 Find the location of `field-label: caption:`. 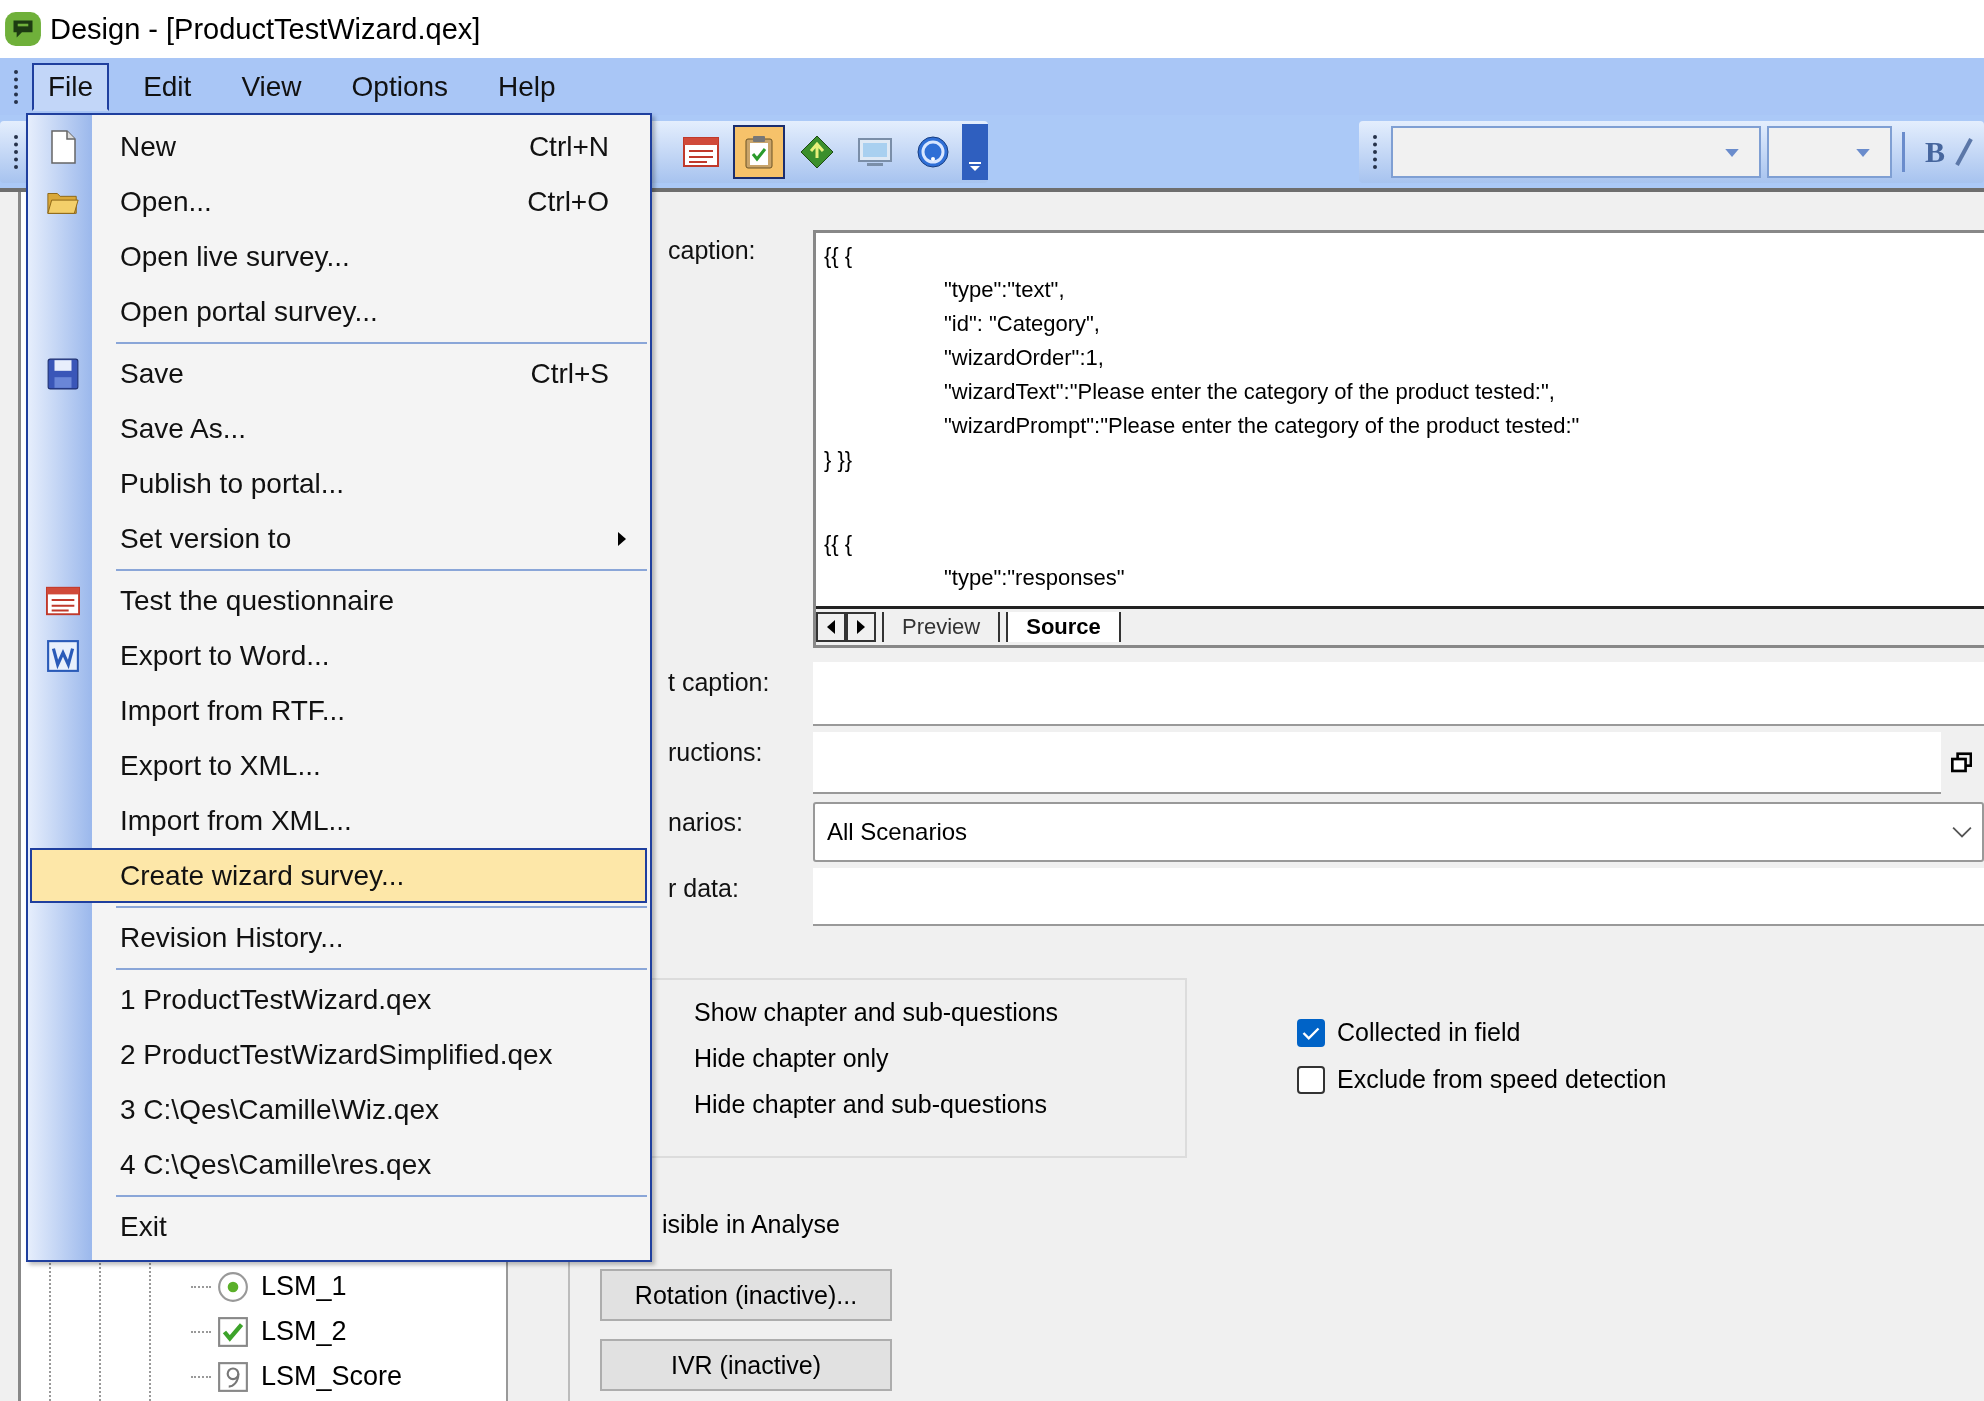

field-label: caption: is located at coordinates (712, 250).